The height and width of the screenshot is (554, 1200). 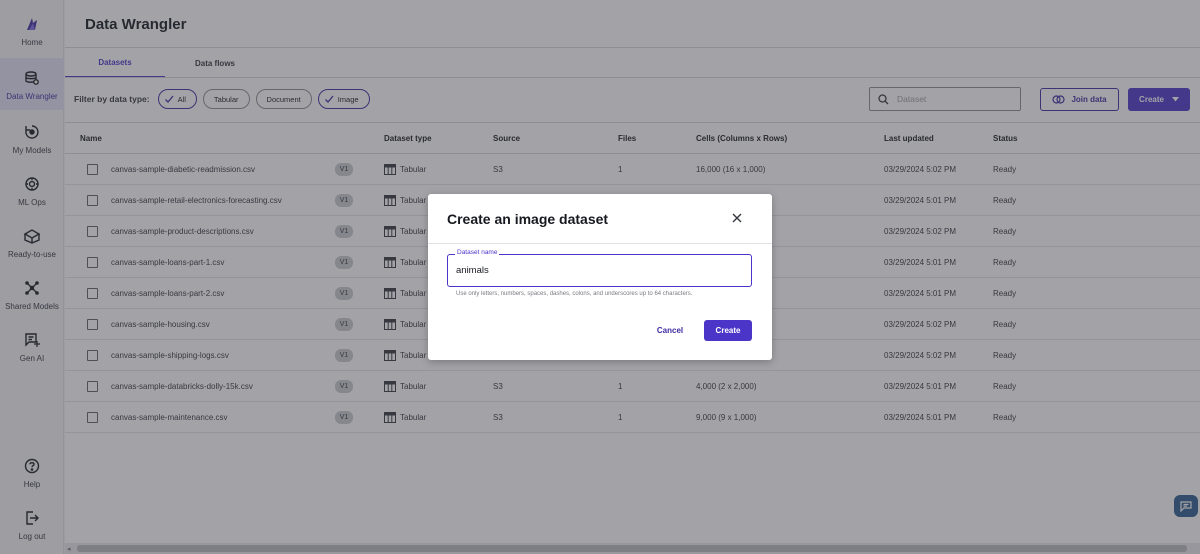 I want to click on dataset-name-field: Dataset name, so click(x=599, y=268).